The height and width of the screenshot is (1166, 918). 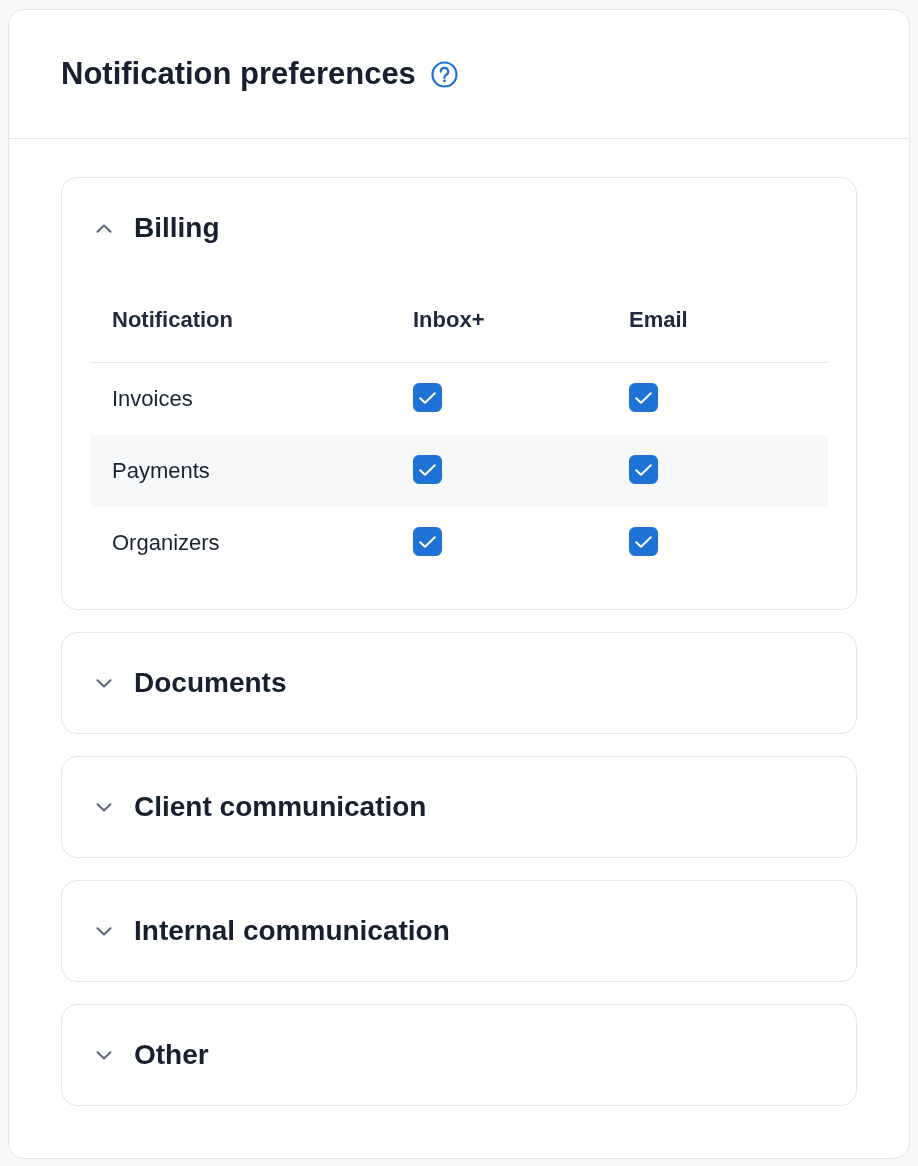 What do you see at coordinates (152, 399) in the screenshot?
I see `row-label: Invoices` at bounding box center [152, 399].